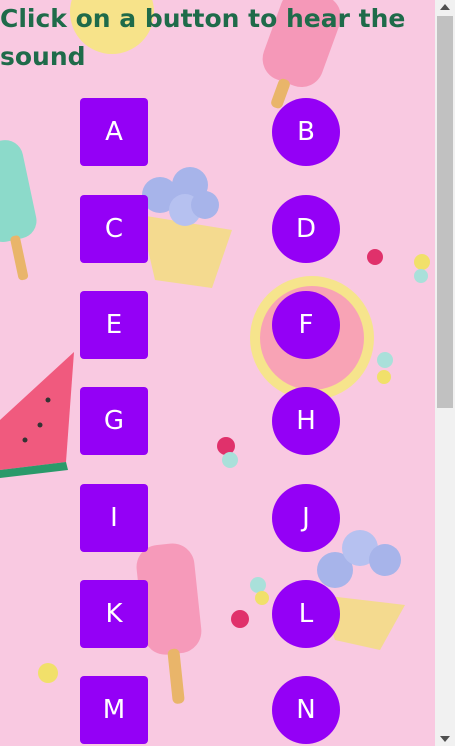 The image size is (455, 746). What do you see at coordinates (306, 325) in the screenshot?
I see `sound-button-f: F` at bounding box center [306, 325].